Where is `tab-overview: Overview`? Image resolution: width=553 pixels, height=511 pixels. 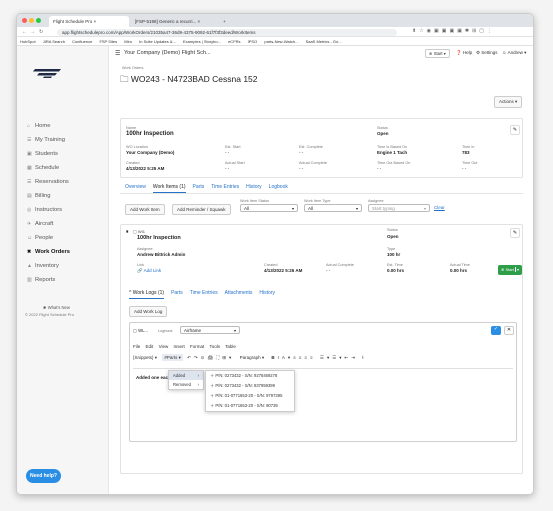
tab-overview: Overview is located at coordinates (135, 187).